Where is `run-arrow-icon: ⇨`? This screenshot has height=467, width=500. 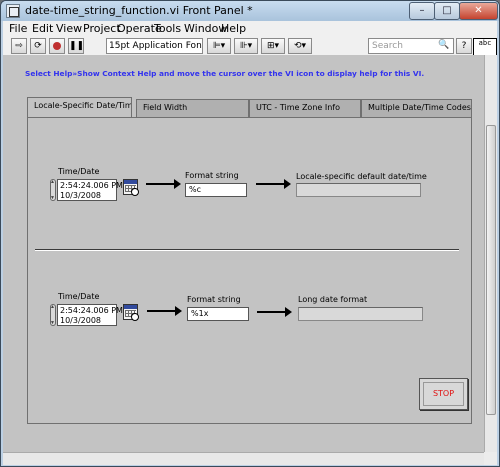
run-arrow-icon: ⇨ is located at coordinates (19, 46).